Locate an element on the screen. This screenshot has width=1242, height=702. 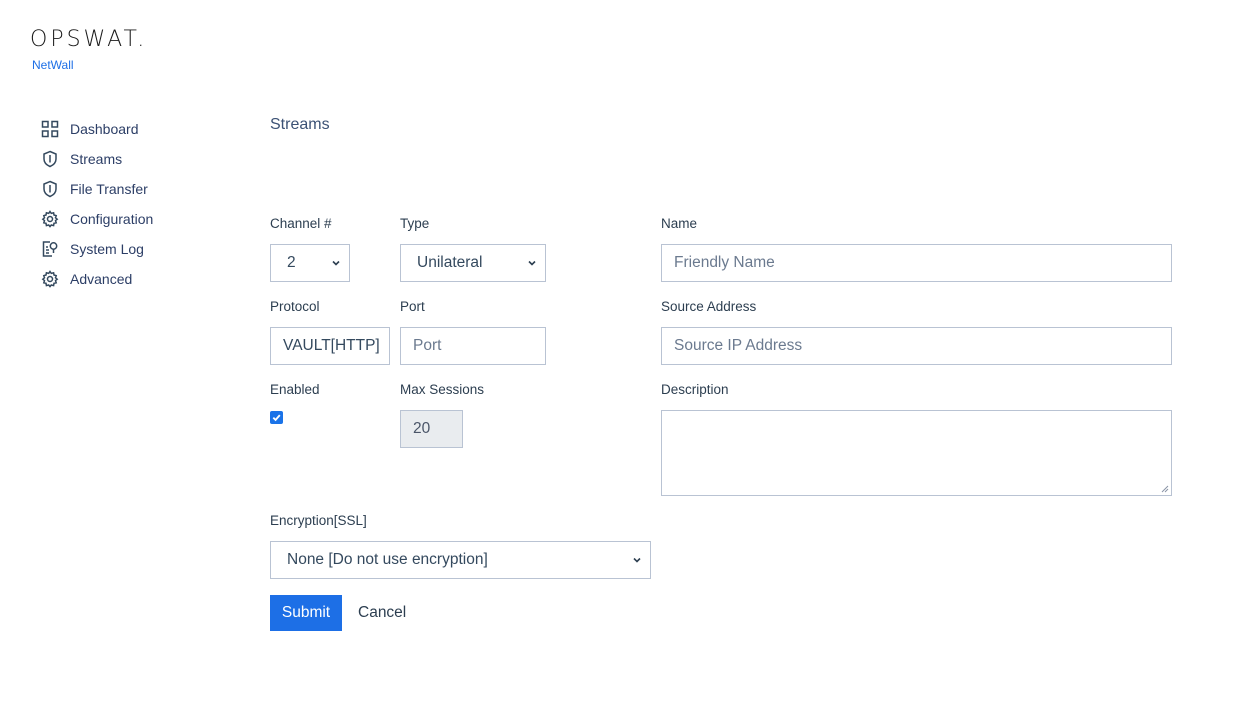
resize-handle-icon is located at coordinates (1165, 489).